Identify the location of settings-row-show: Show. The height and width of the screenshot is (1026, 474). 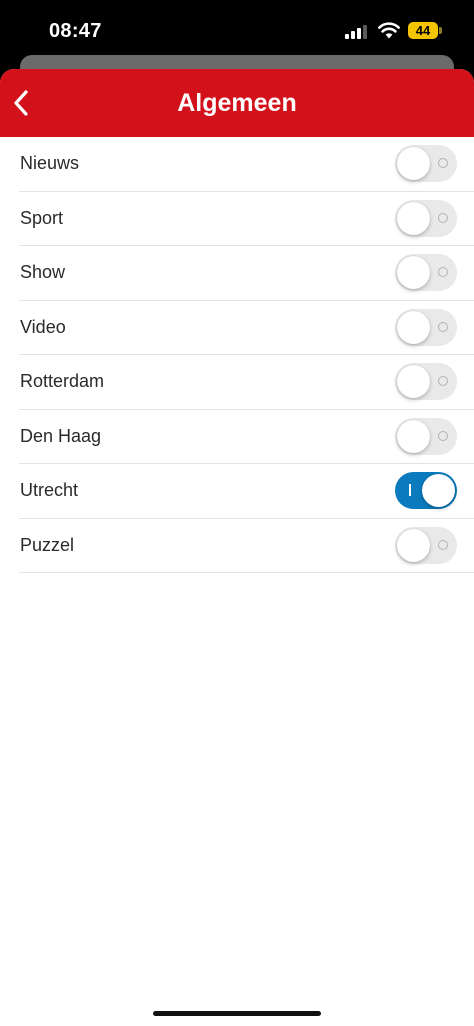
(246, 273).